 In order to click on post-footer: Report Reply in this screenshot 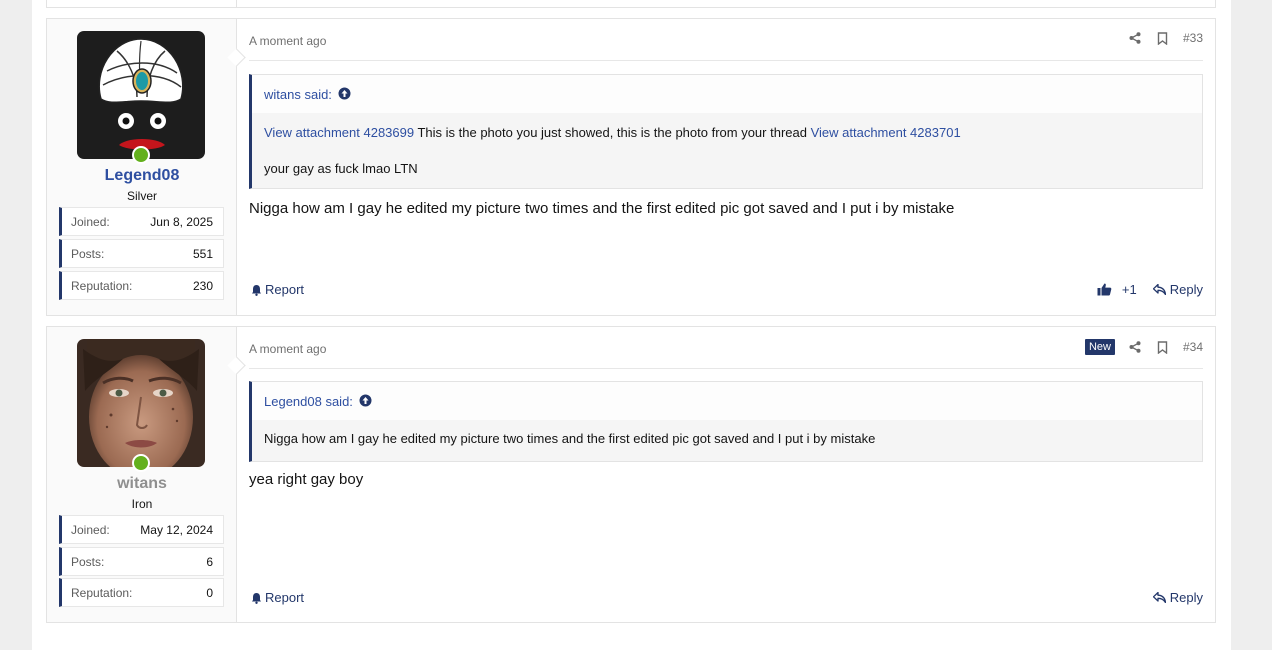, I will do `click(726, 598)`.